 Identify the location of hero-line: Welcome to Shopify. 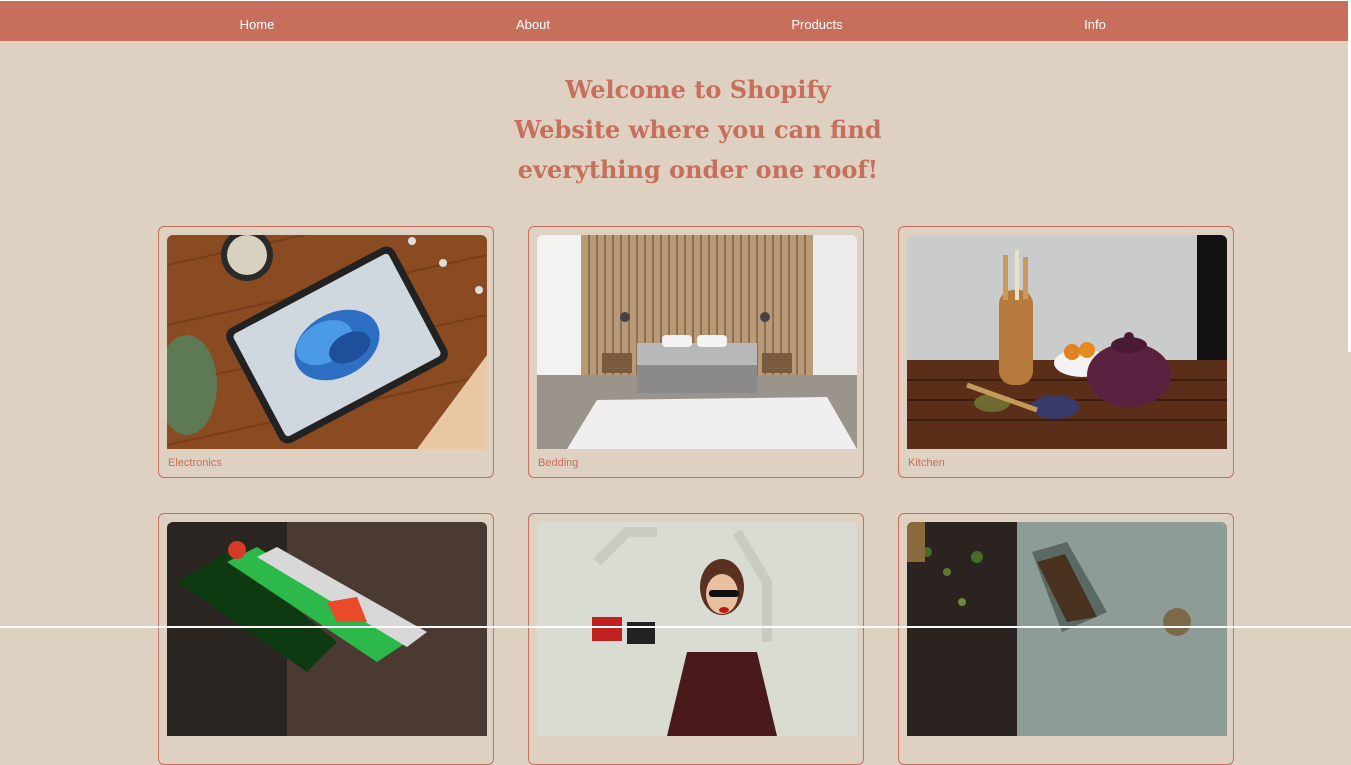
(698, 89).